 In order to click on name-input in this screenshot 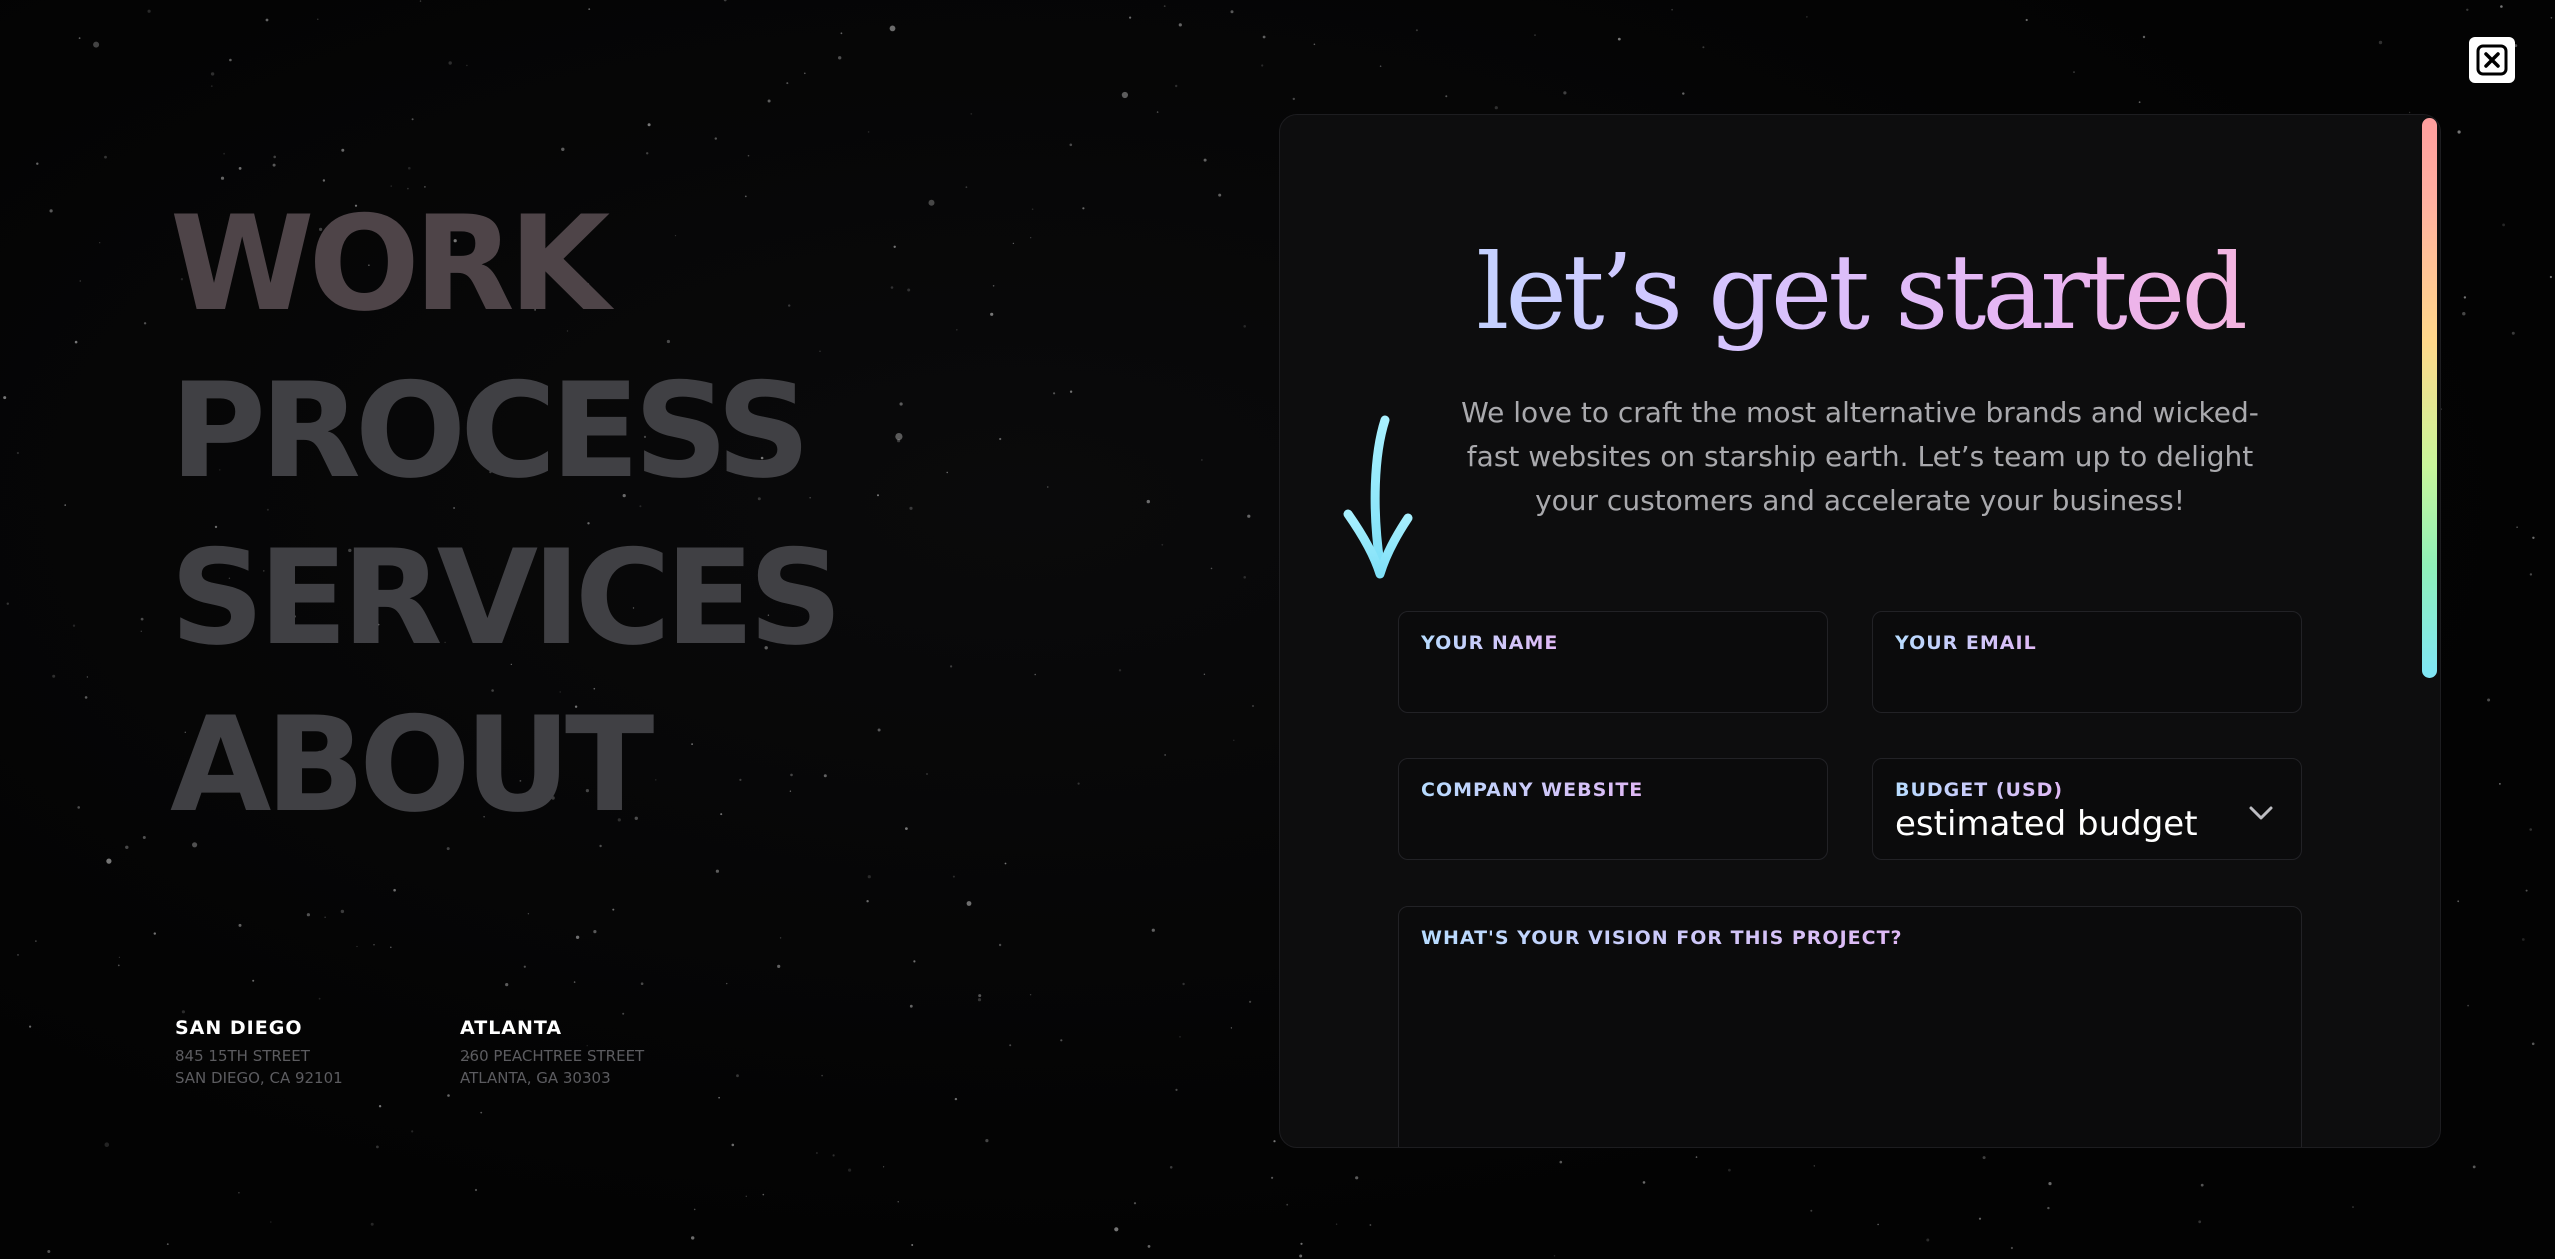, I will do `click(1613, 686)`.